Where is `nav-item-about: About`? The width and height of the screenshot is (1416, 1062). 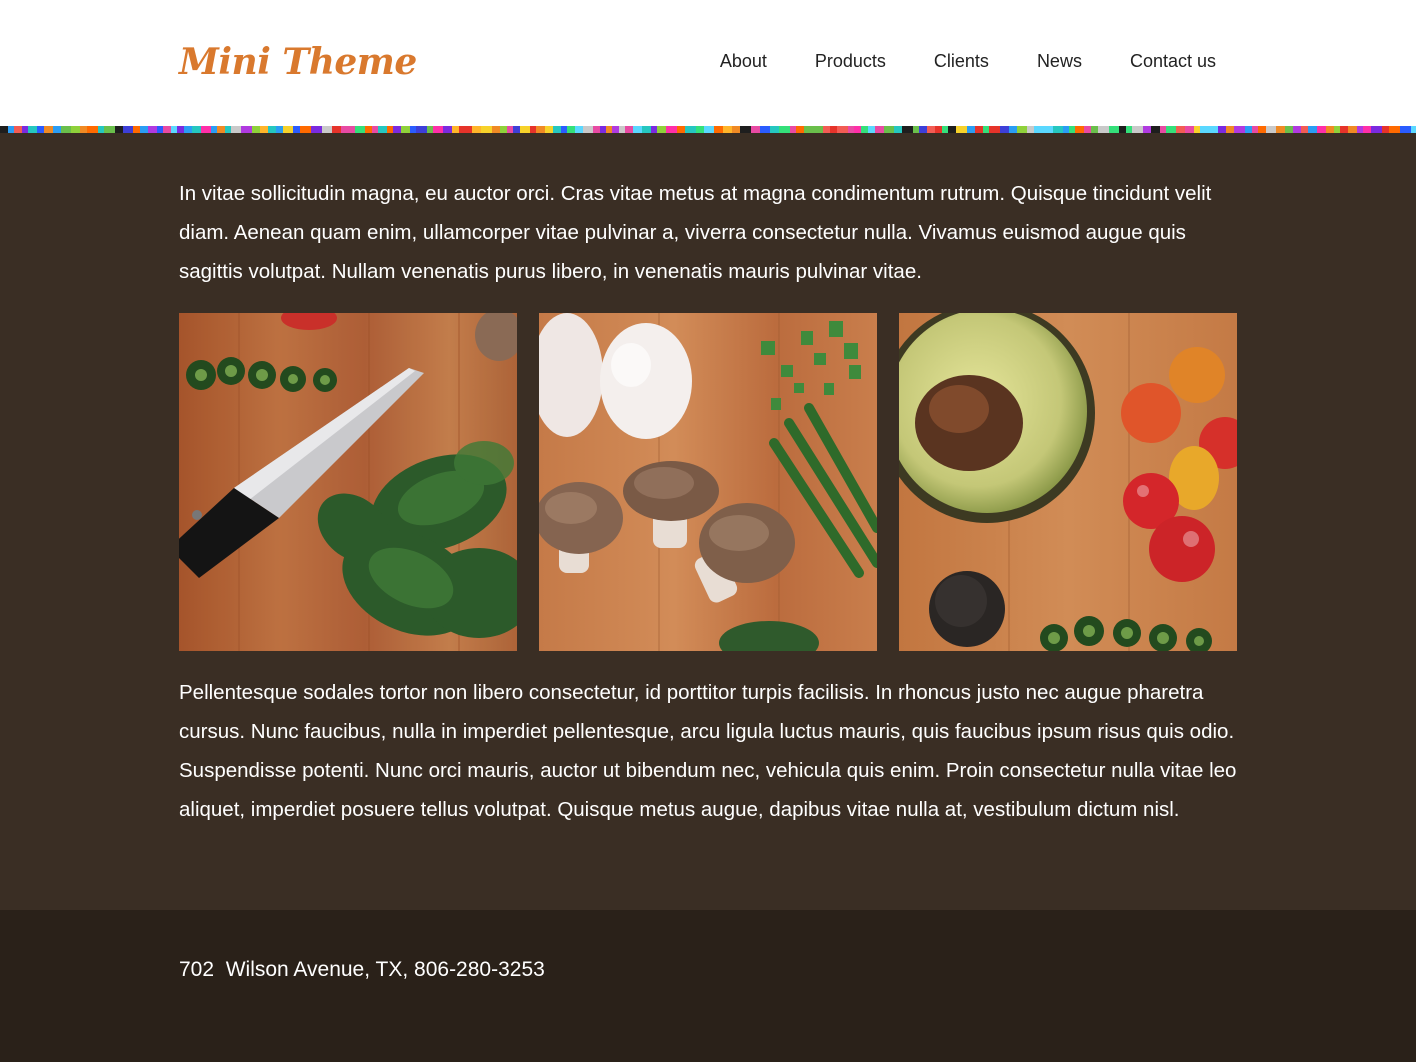
nav-item-about: About is located at coordinates (743, 61).